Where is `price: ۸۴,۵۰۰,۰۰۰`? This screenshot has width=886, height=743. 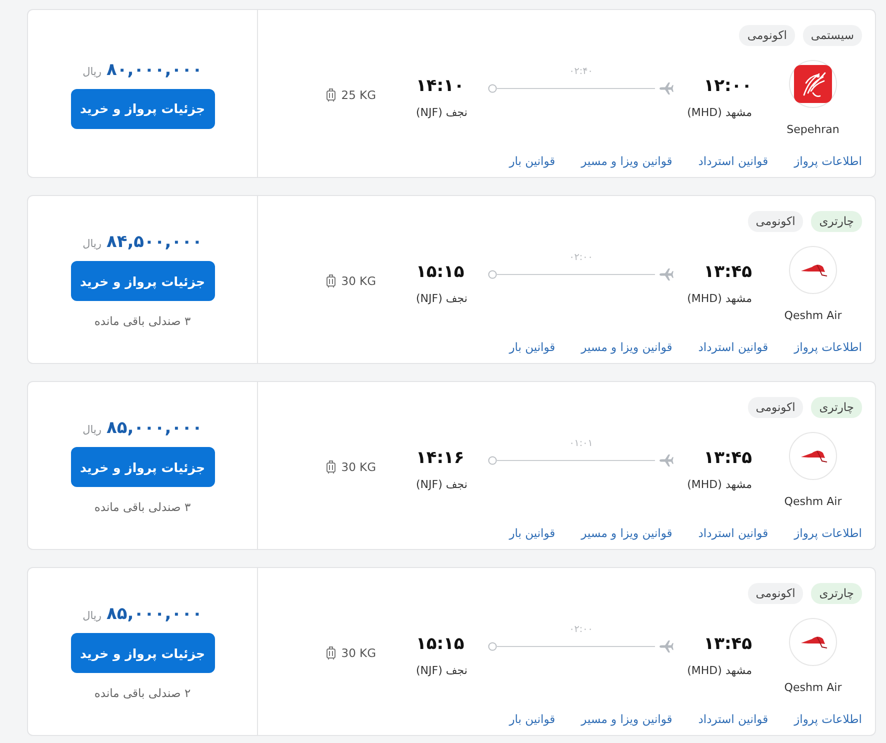 price: ۸۴,۵۰۰,۰۰۰ is located at coordinates (154, 242).